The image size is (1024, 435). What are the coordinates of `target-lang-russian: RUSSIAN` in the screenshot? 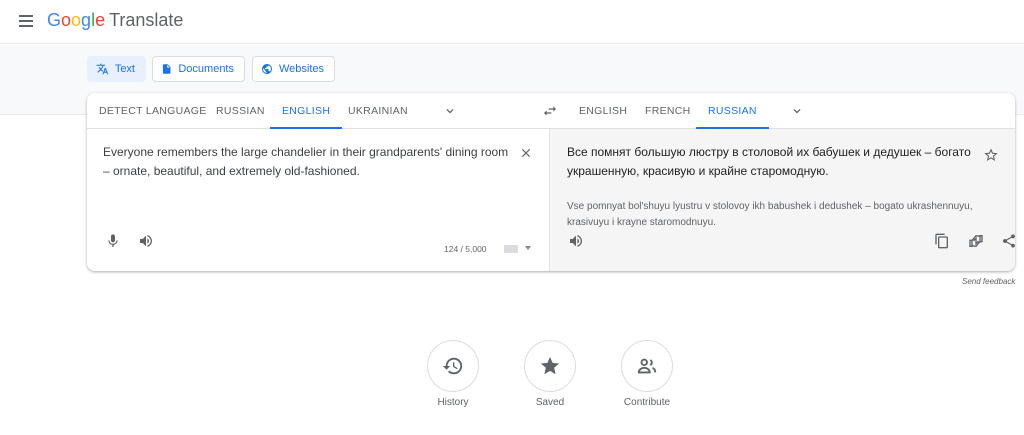 It's located at (732, 111).